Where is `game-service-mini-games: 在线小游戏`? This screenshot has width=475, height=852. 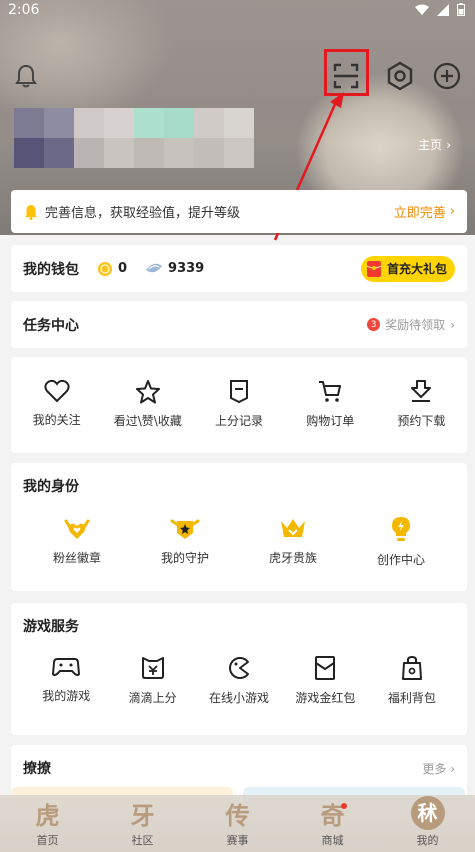 game-service-mini-games: 在线小游戏 is located at coordinates (239, 677).